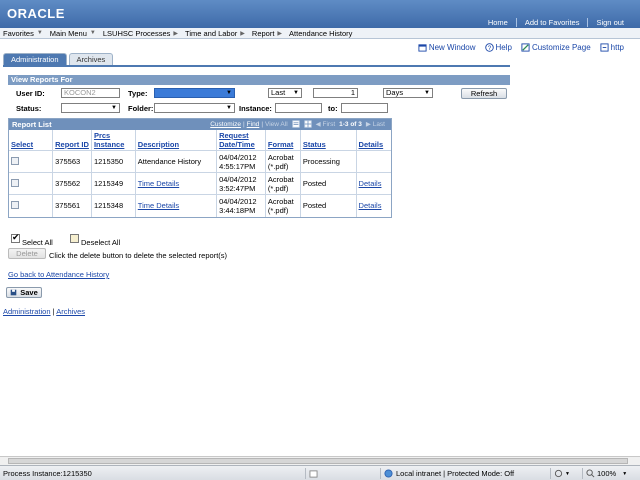 This screenshot has width=640, height=480. Describe the element at coordinates (375, 124) in the screenshot. I see `last-link: ▶ Last` at that location.